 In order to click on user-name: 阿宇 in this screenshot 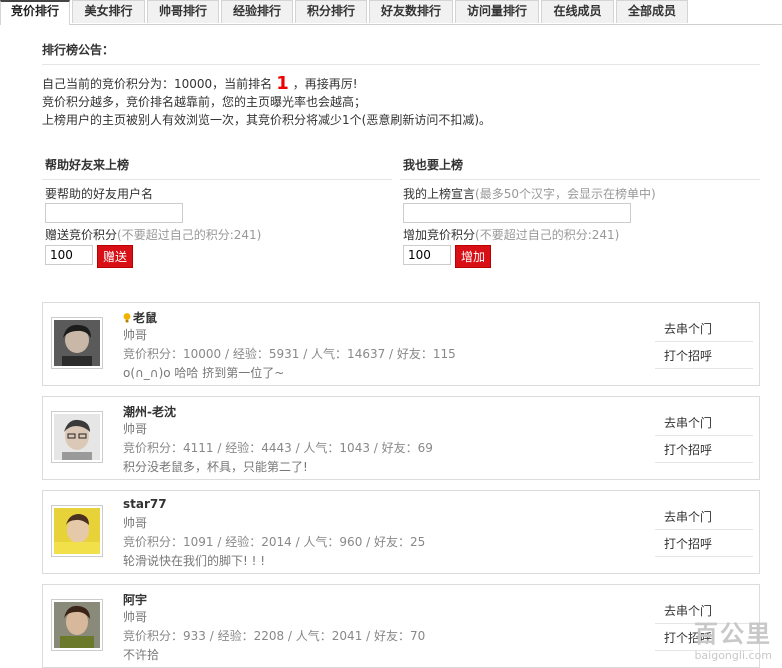, I will do `click(135, 599)`.